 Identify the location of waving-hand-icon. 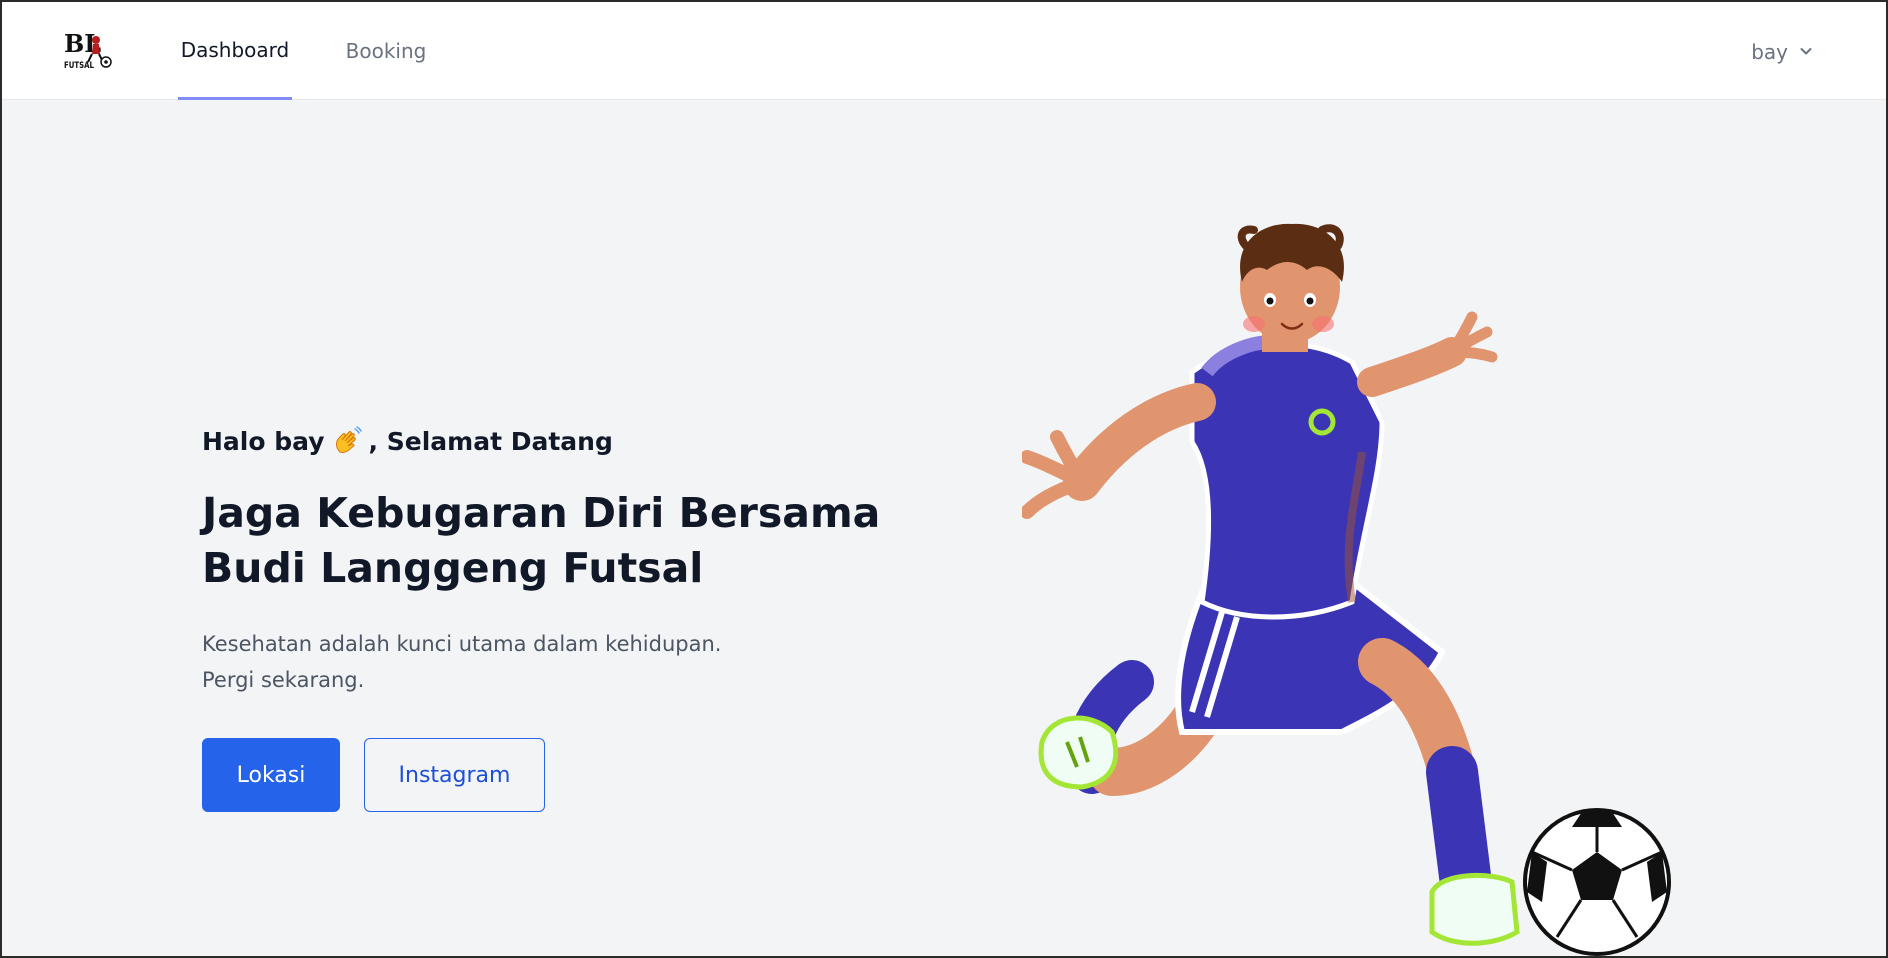
(347, 441).